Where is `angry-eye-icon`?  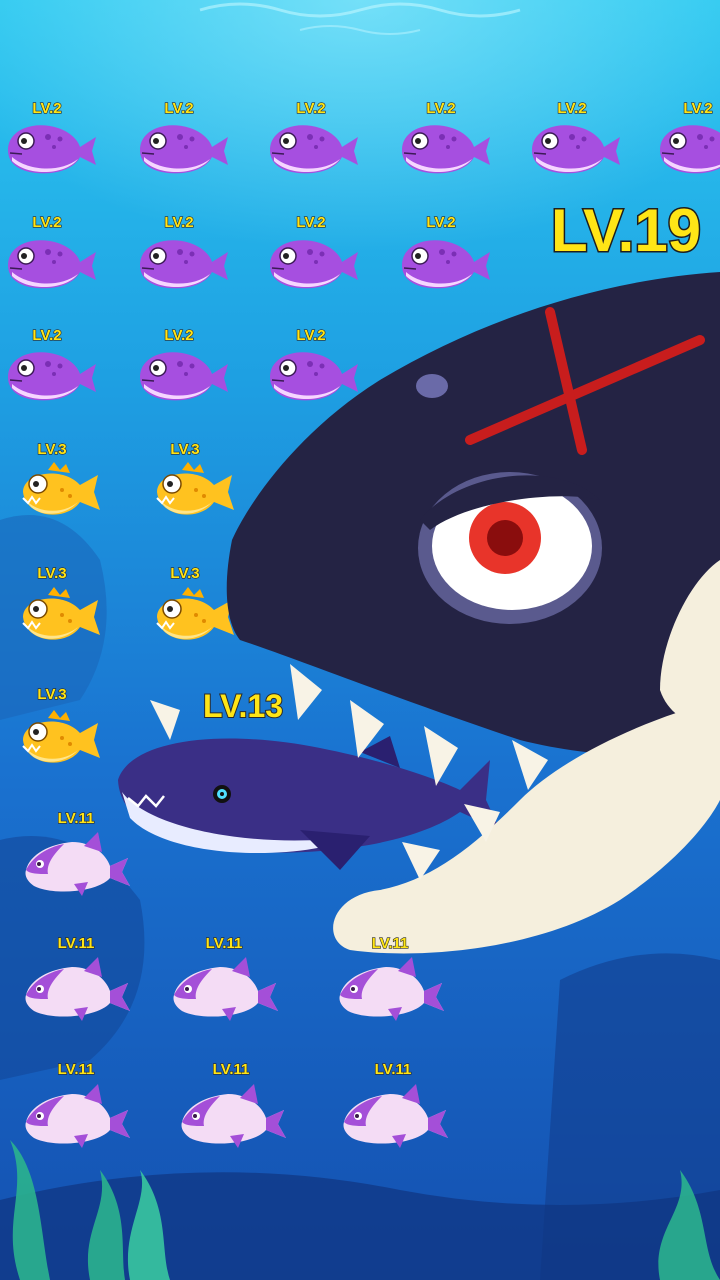
angry-eye-icon is located at coordinates (510, 548).